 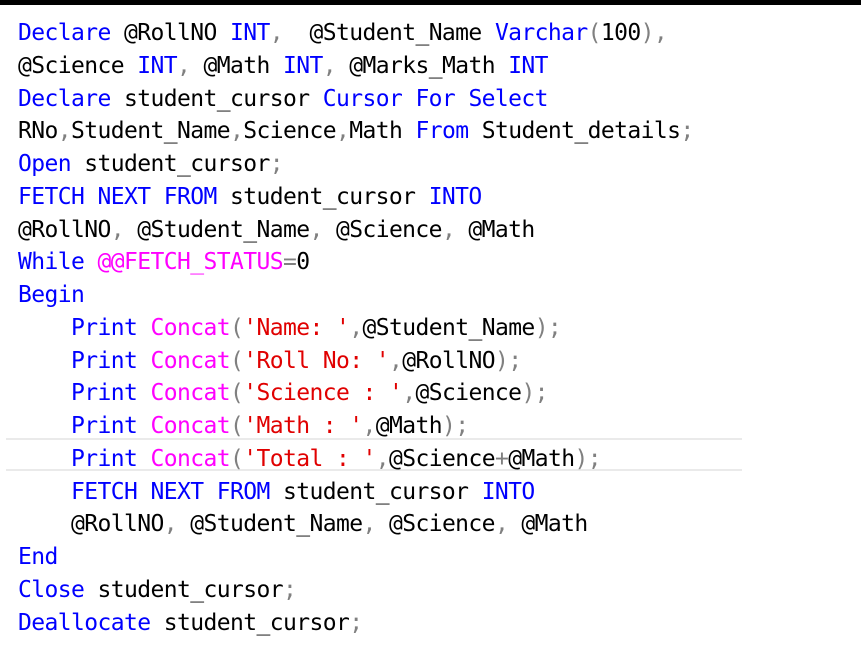 I want to click on code-line: Print Concat('Roll No: ',@RollNO);, so click(x=270, y=361).